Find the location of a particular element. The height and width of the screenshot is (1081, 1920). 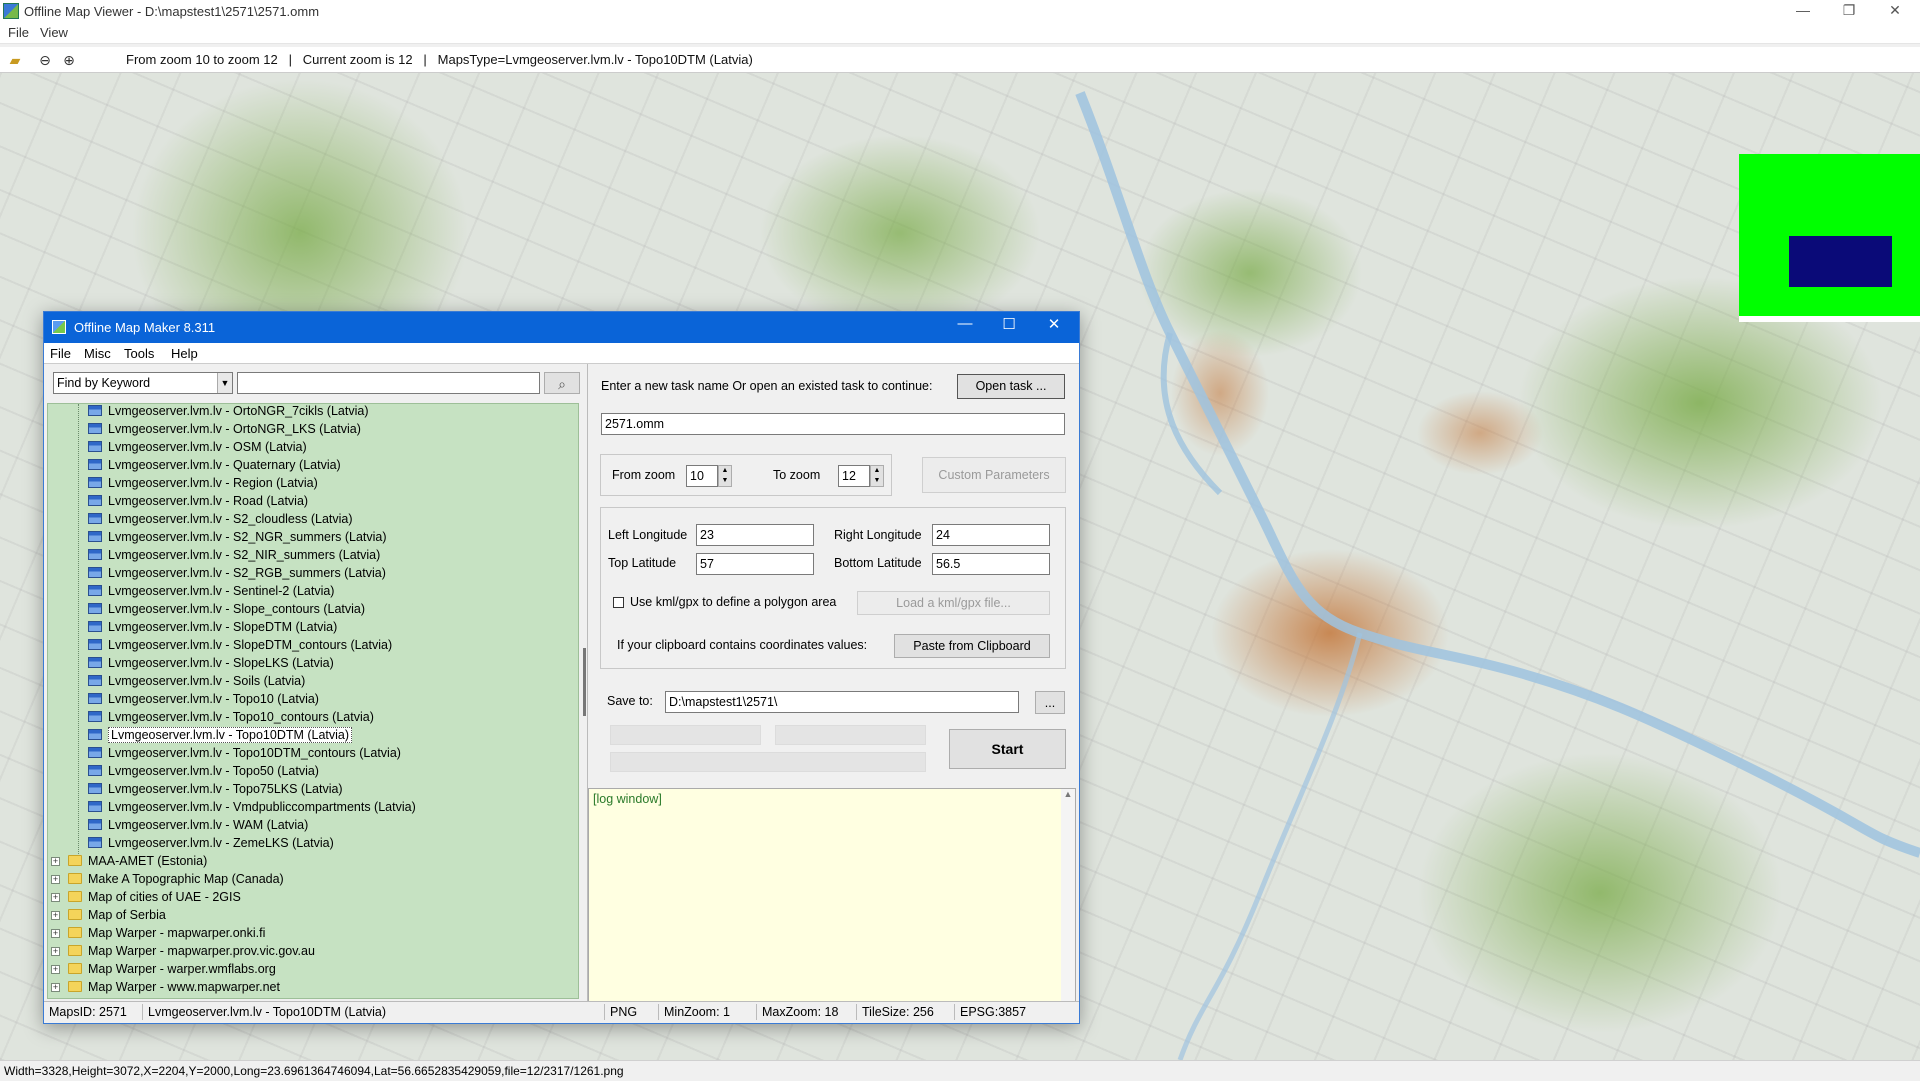

tree-item: Lvmgeoserver.lvm.lv - Topo50 (Latvia) is located at coordinates (203, 771).